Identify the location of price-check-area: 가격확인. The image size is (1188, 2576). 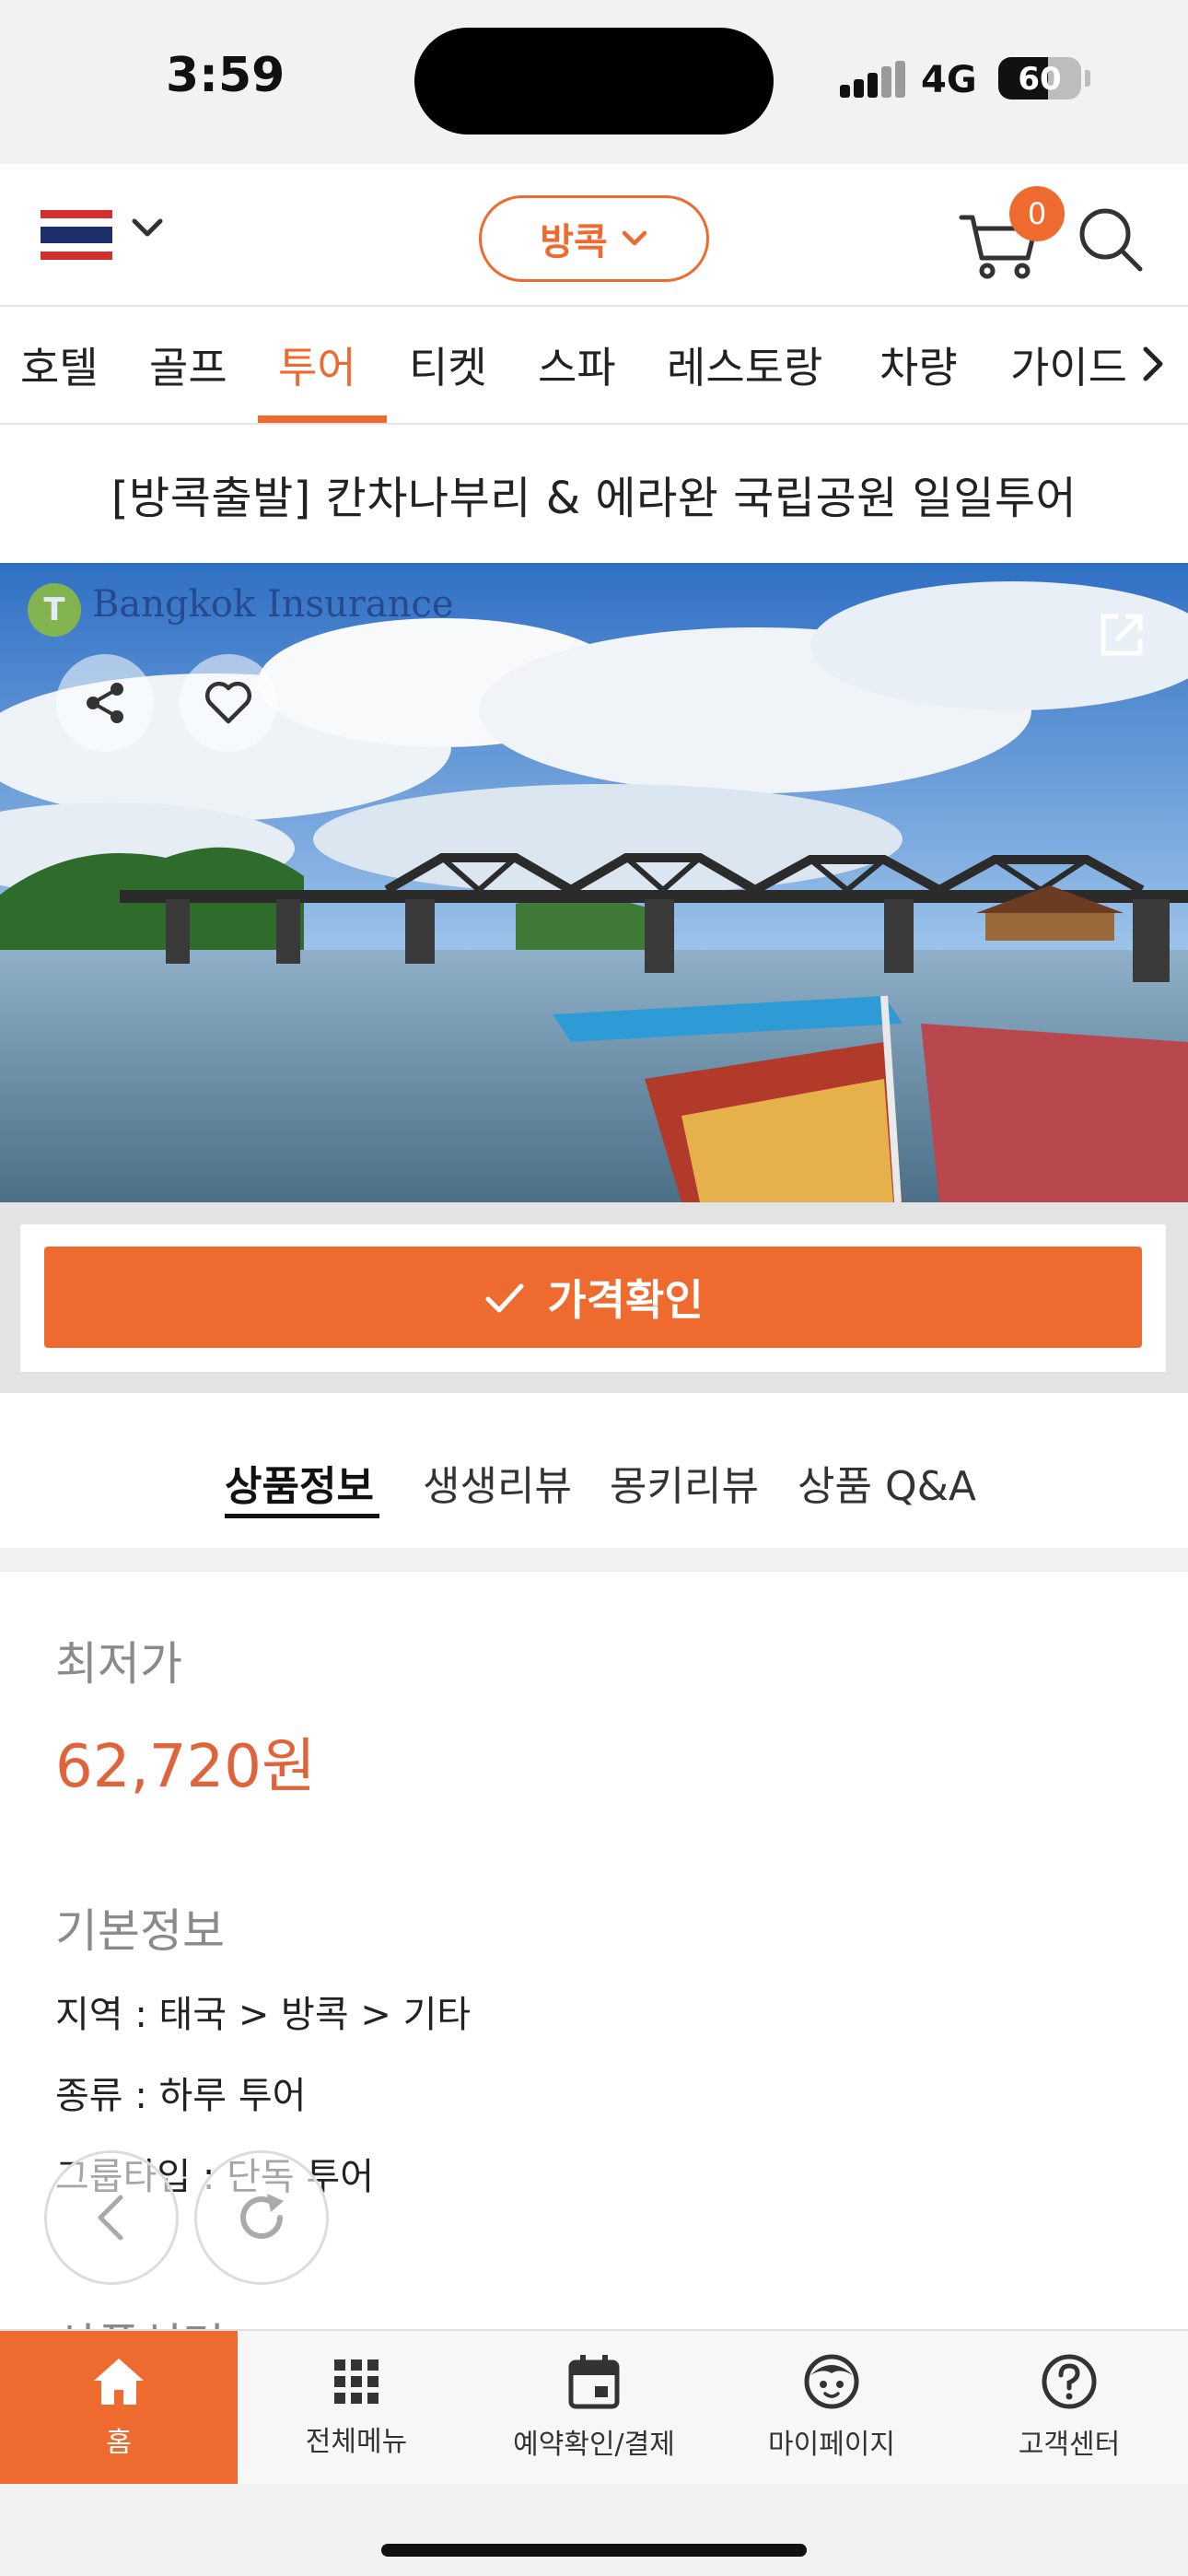
(594, 1297).